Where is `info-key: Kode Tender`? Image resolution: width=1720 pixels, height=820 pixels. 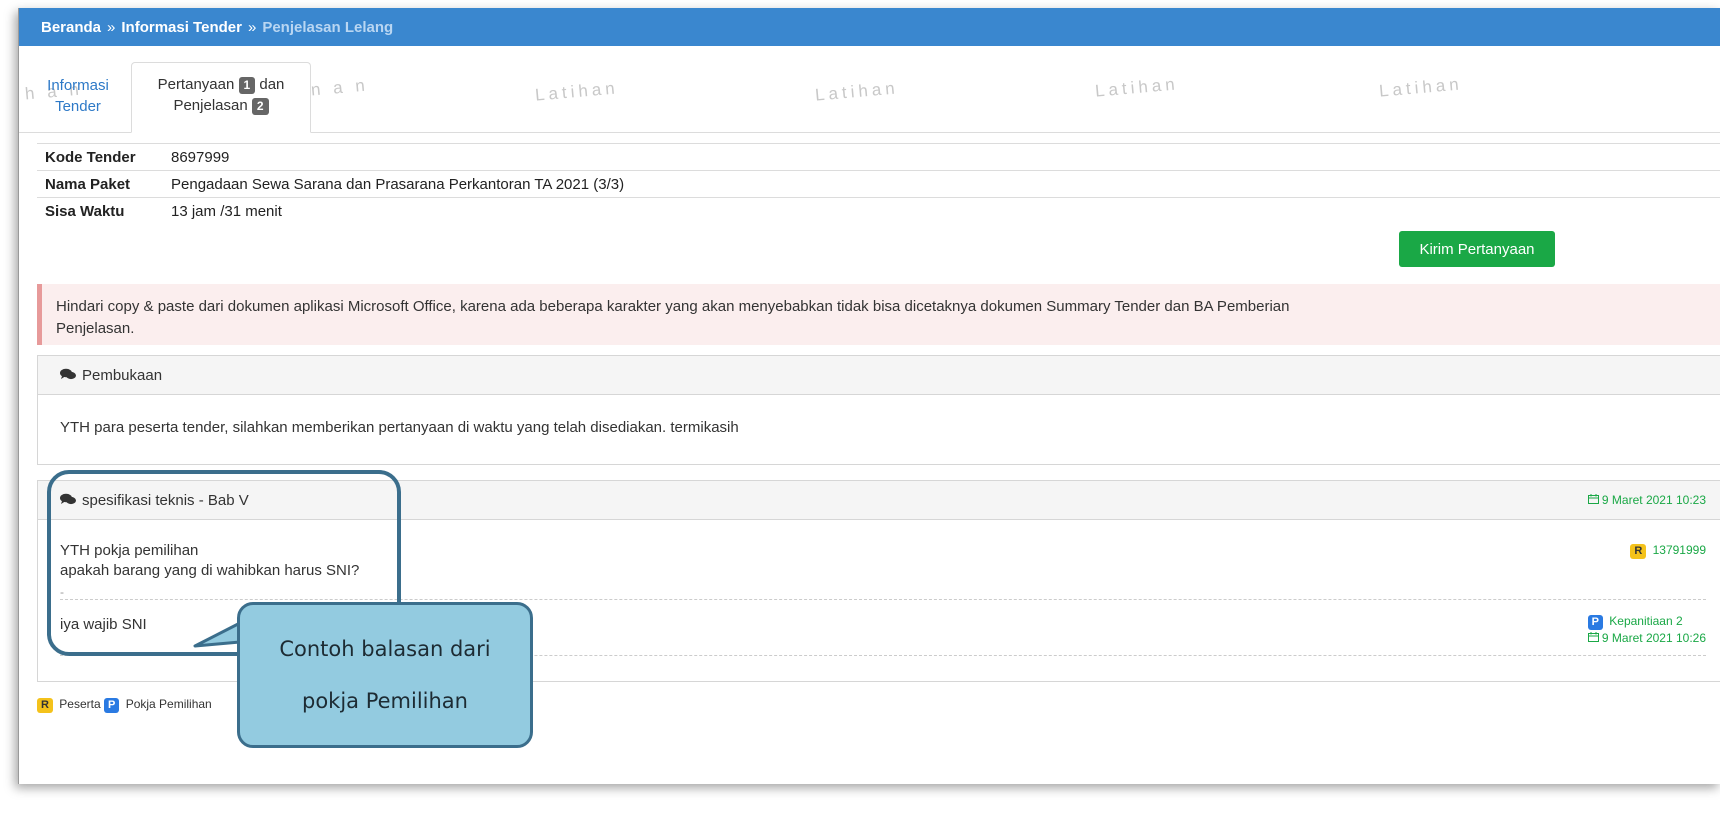
info-key: Kode Tender is located at coordinates (100, 157).